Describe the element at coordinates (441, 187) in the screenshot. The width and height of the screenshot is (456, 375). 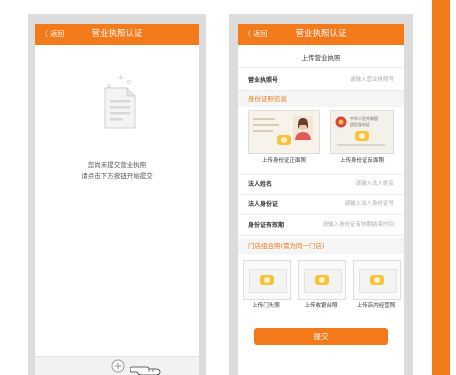
I see `decorative-orange-strip` at that location.